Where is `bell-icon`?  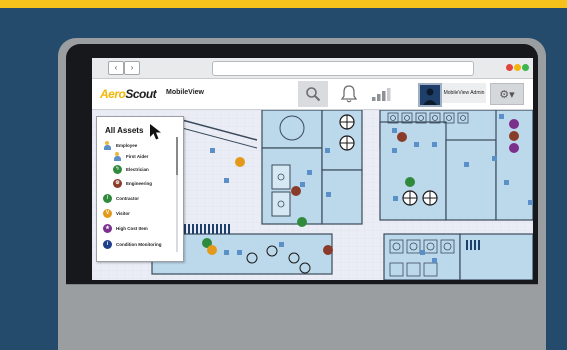
bell-icon is located at coordinates (349, 94).